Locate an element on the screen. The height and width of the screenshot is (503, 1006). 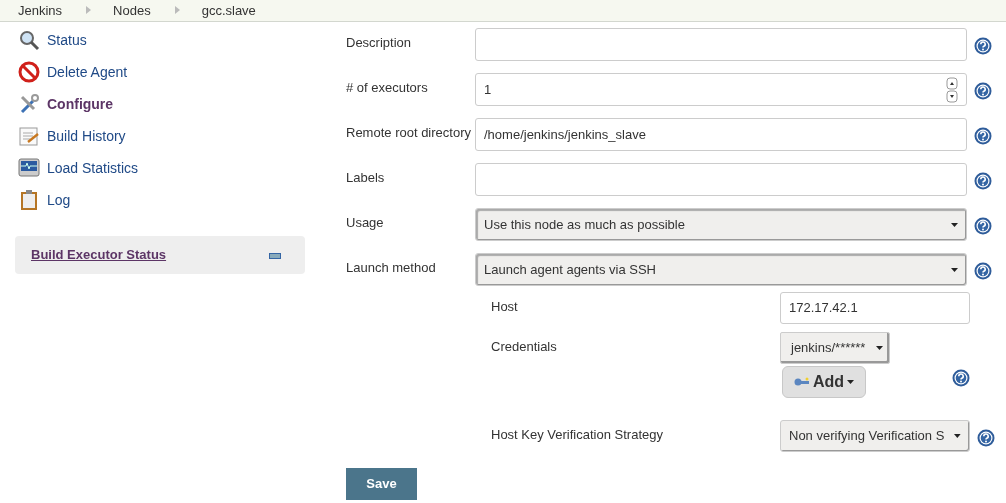
field-label: Usage is located at coordinates (365, 223).